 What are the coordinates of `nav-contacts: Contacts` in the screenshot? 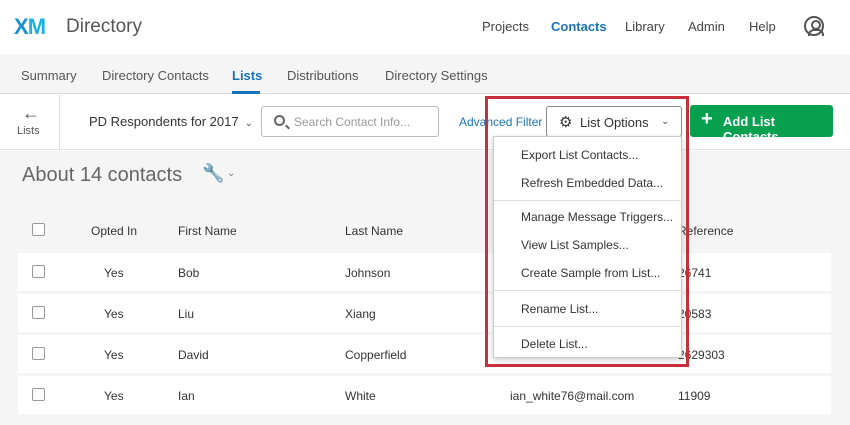 It's located at (579, 26).